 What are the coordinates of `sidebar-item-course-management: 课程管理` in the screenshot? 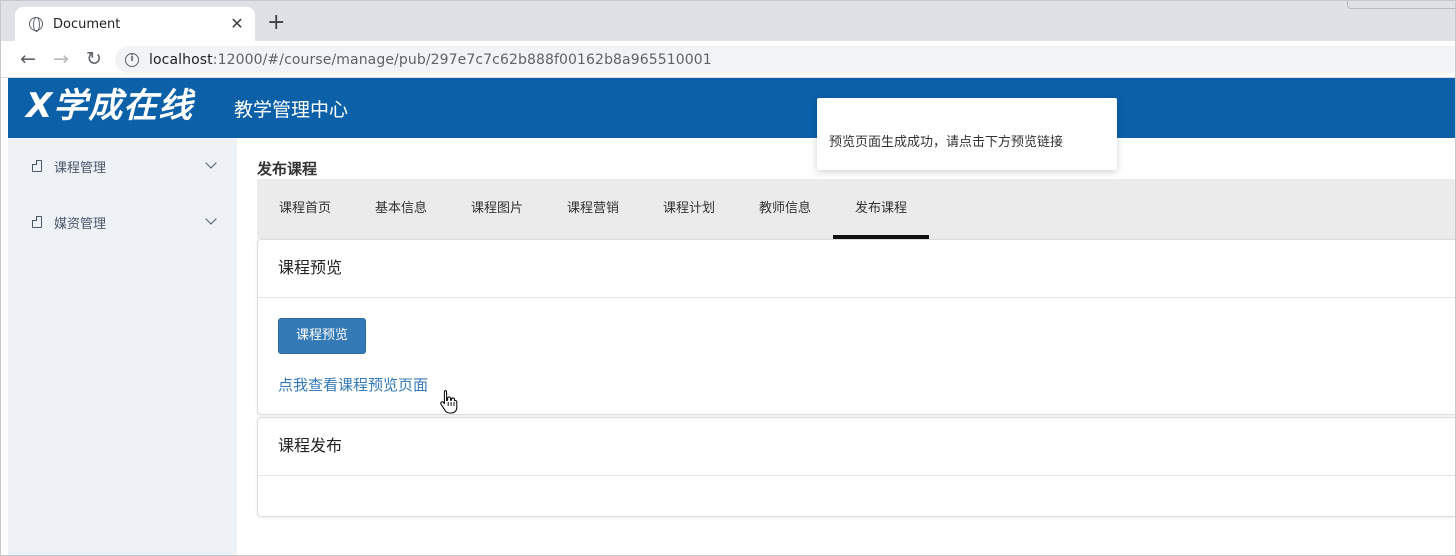 It's located at (122, 166).